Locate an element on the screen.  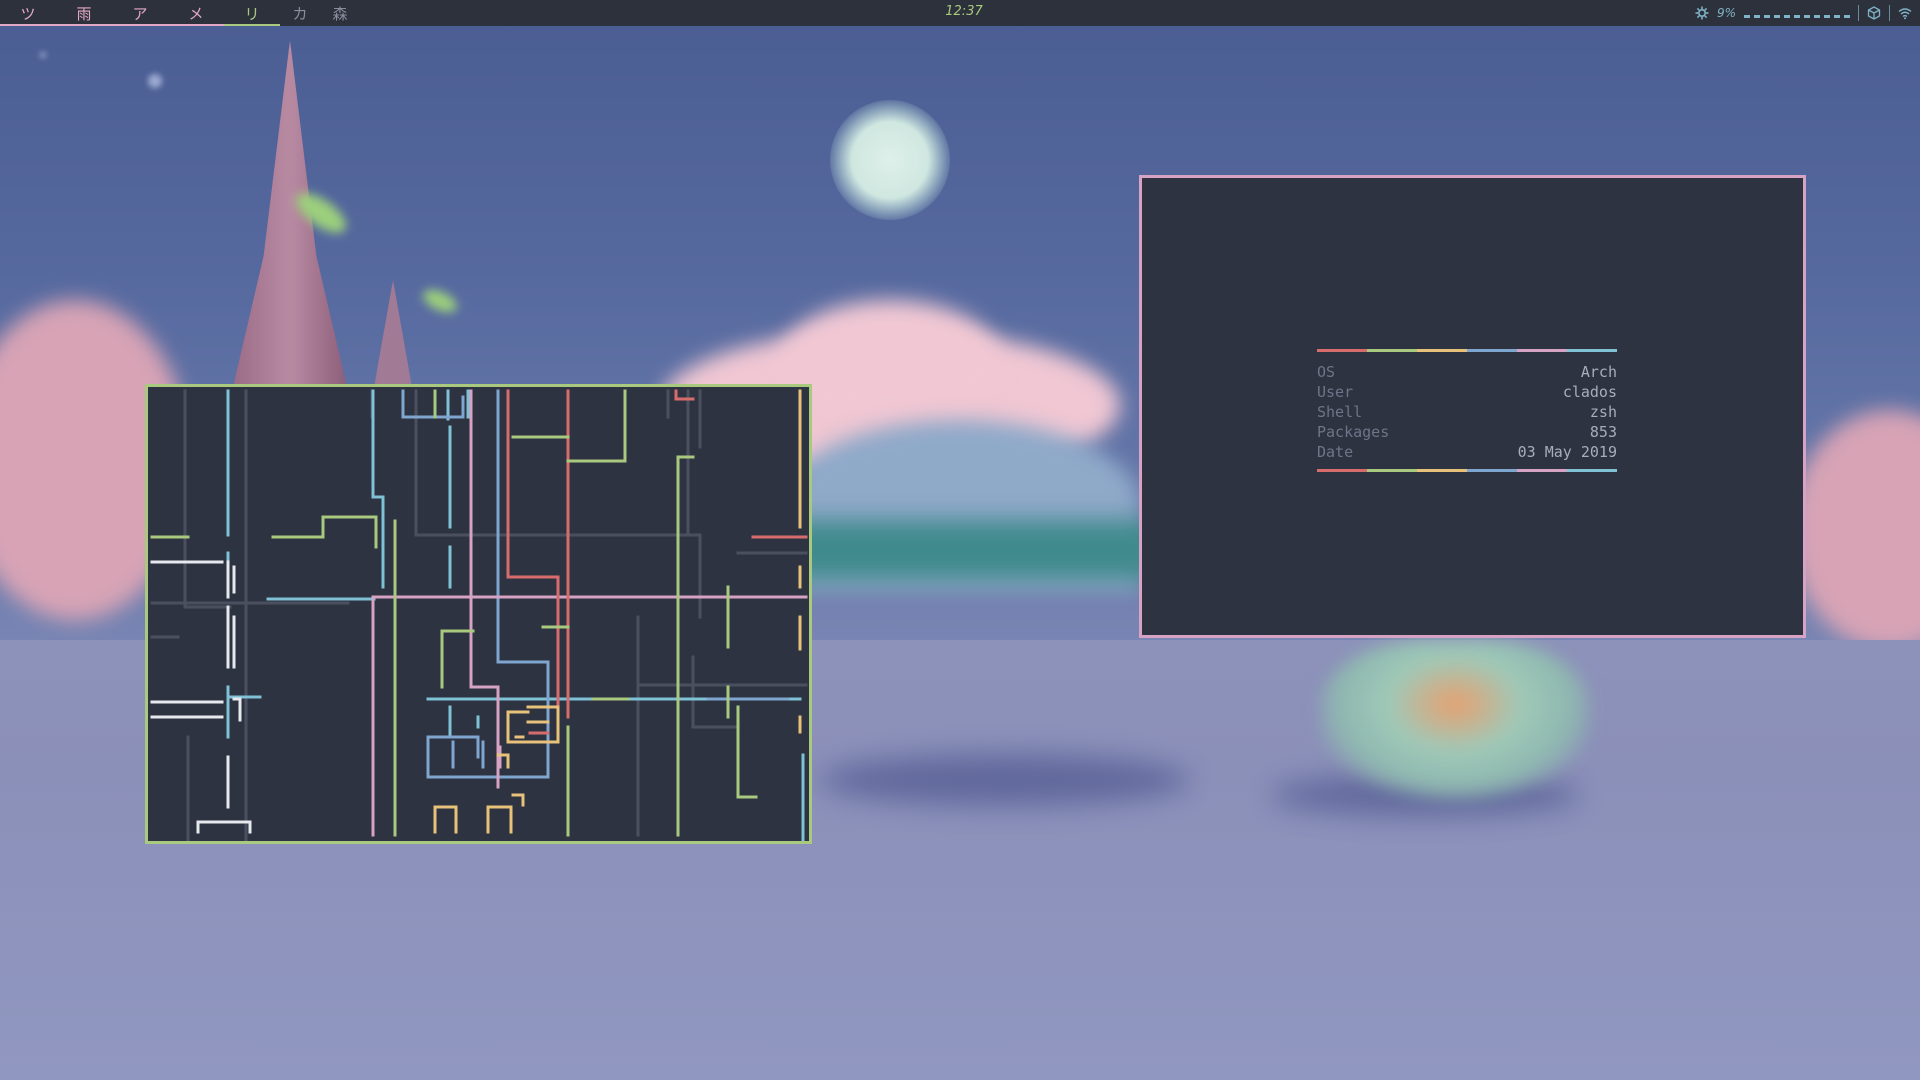
sysinfo-key: User is located at coordinates (1335, 392).